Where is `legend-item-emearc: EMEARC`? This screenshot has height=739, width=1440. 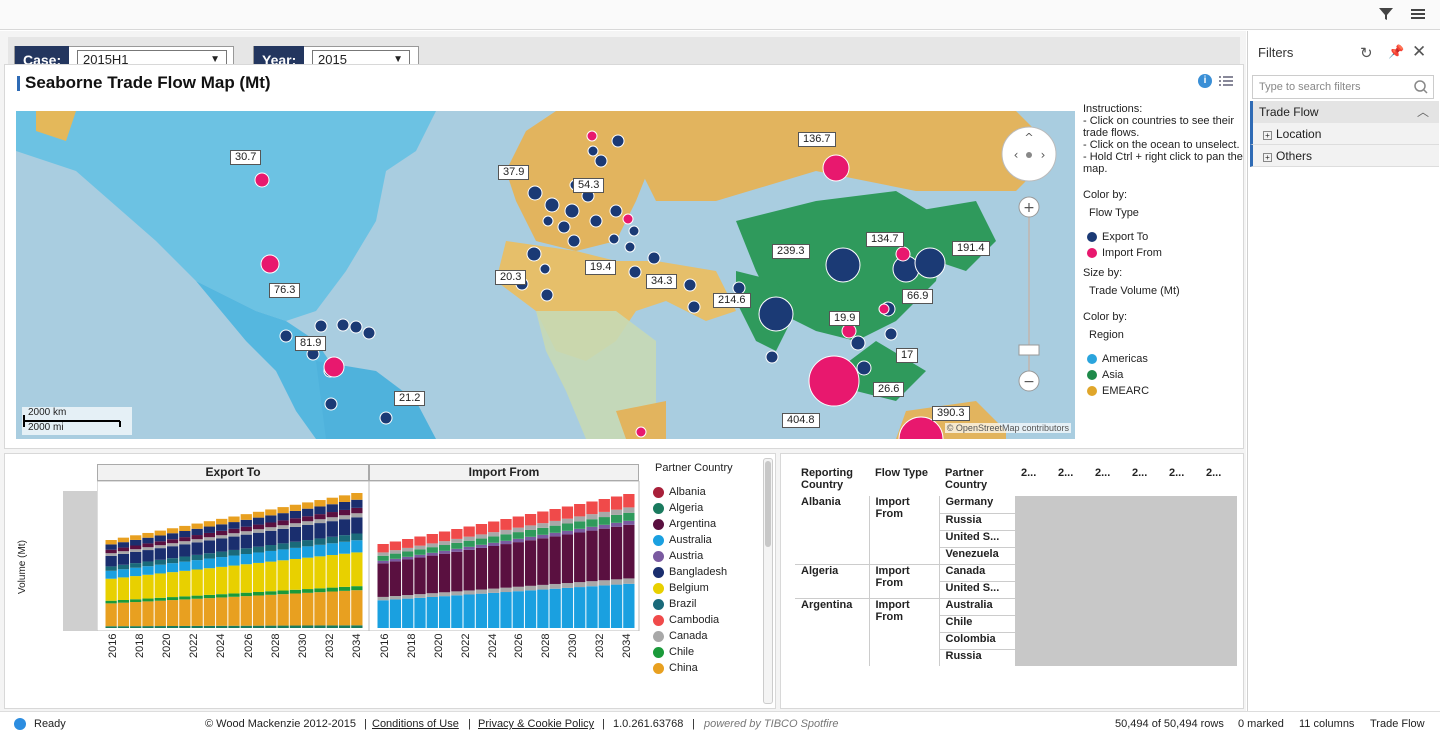 legend-item-emearc: EMEARC is located at coordinates (1165, 391).